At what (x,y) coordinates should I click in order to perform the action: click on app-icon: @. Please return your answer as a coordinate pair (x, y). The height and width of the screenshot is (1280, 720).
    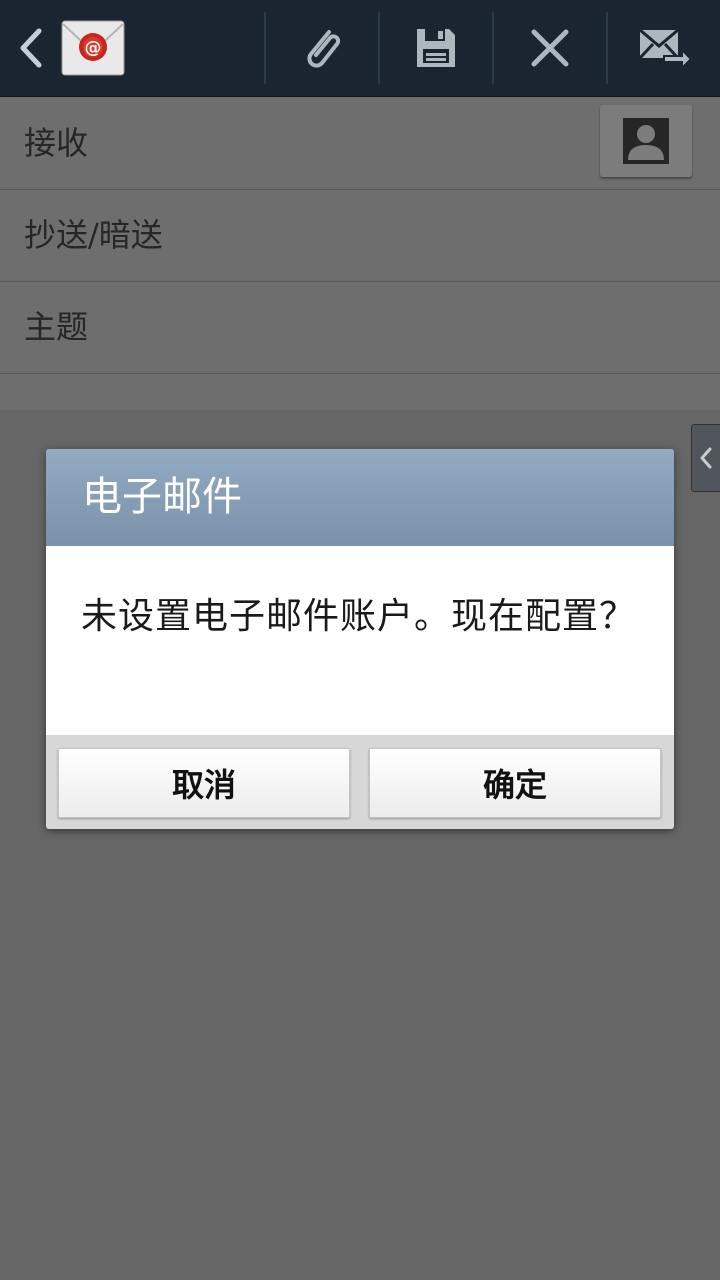
    Looking at the image, I should click on (93, 48).